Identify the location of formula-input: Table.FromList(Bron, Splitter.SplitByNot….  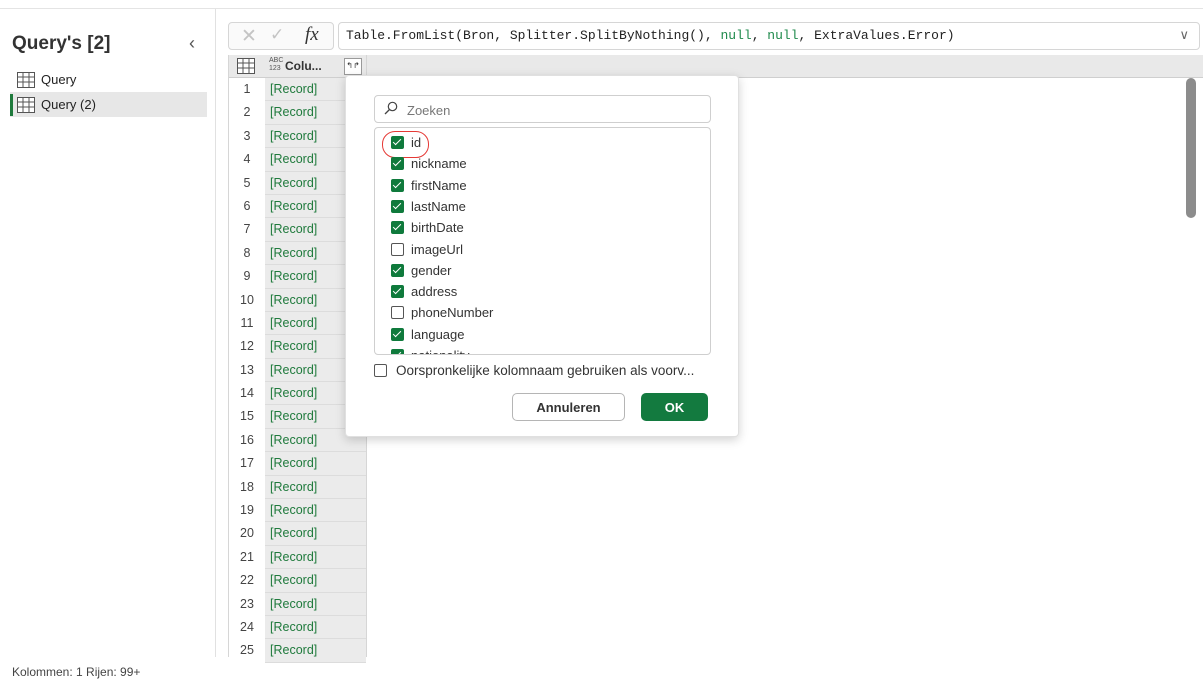
(769, 36).